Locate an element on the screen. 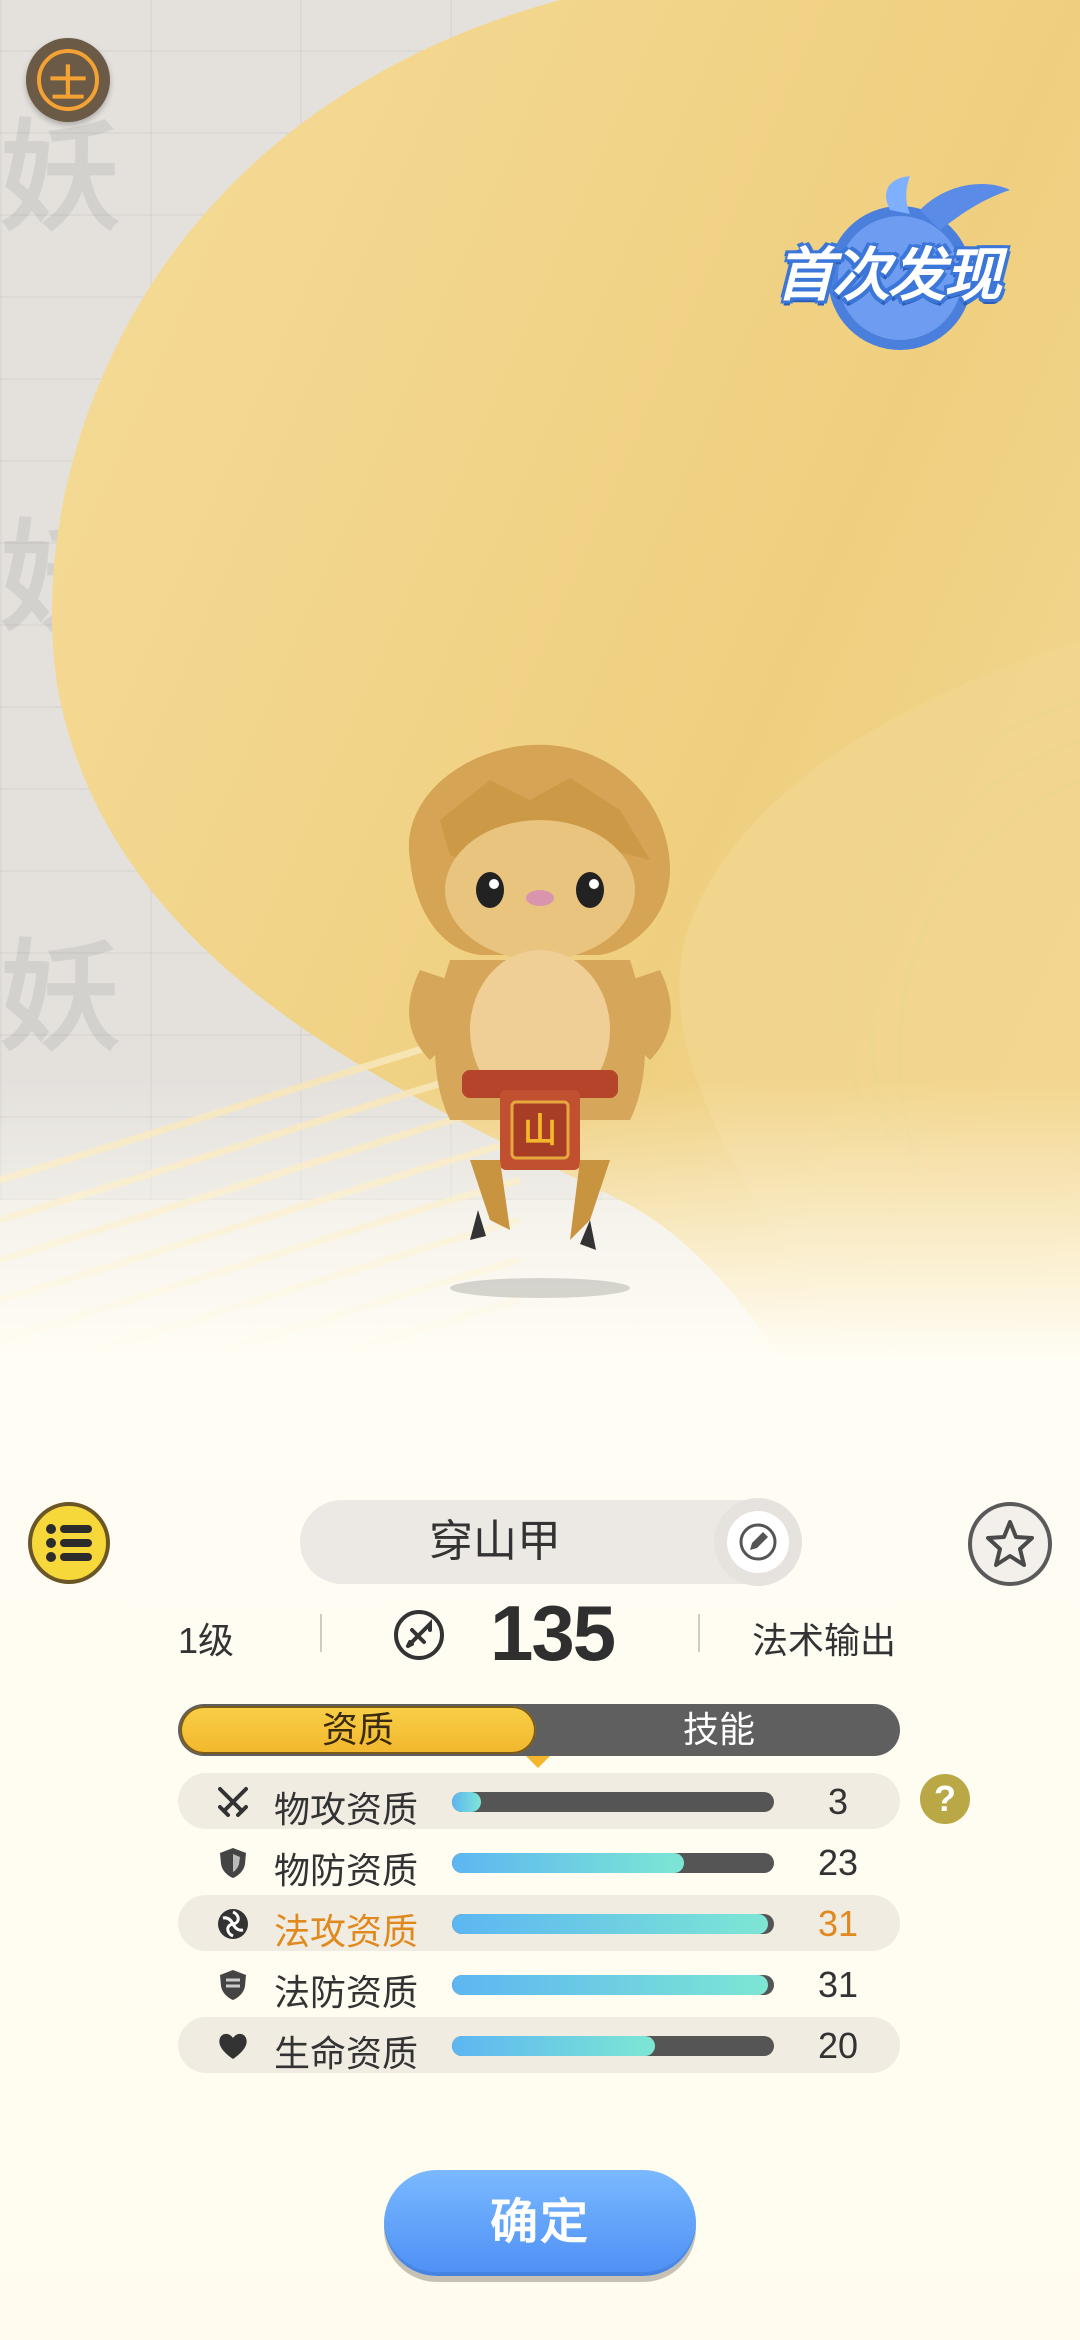 The image size is (1080, 2340). level-label: 1级 is located at coordinates (206, 1640).